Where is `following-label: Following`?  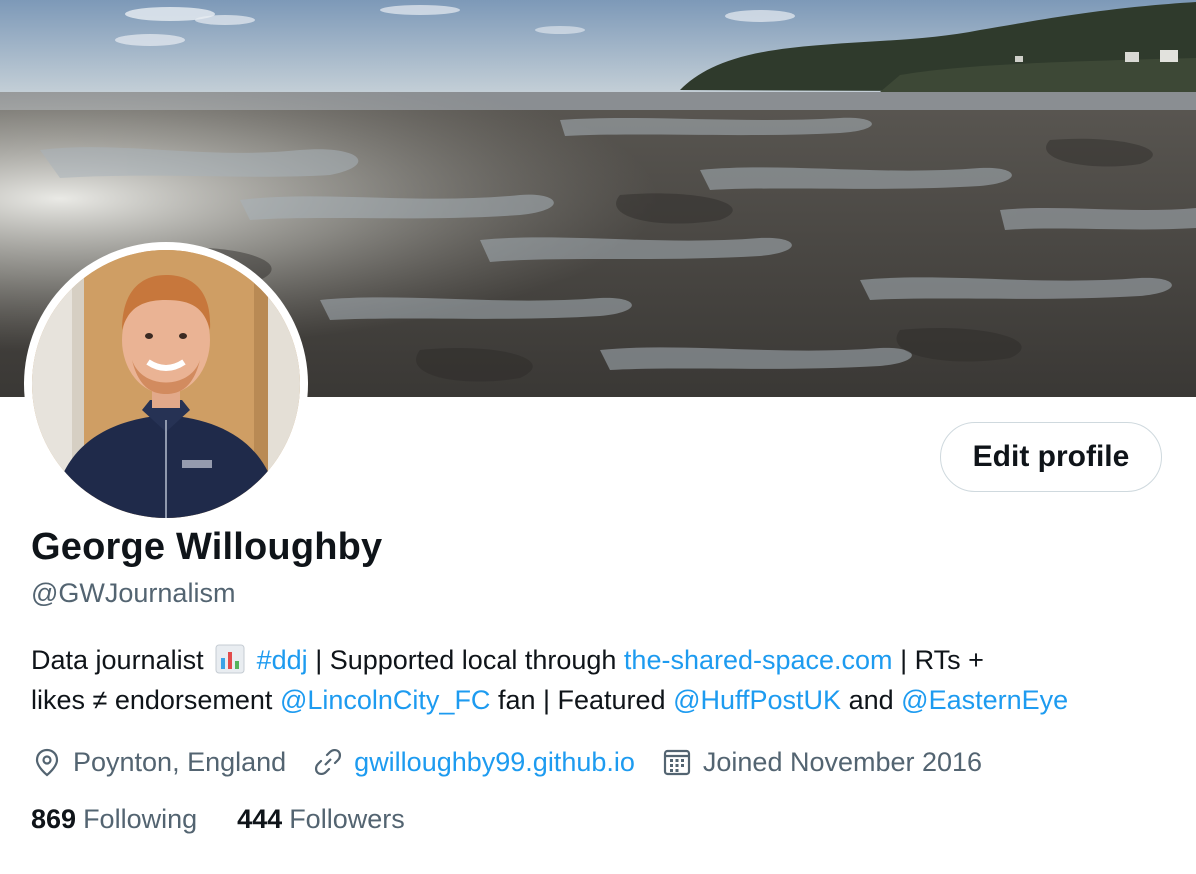 following-label: Following is located at coordinates (140, 819).